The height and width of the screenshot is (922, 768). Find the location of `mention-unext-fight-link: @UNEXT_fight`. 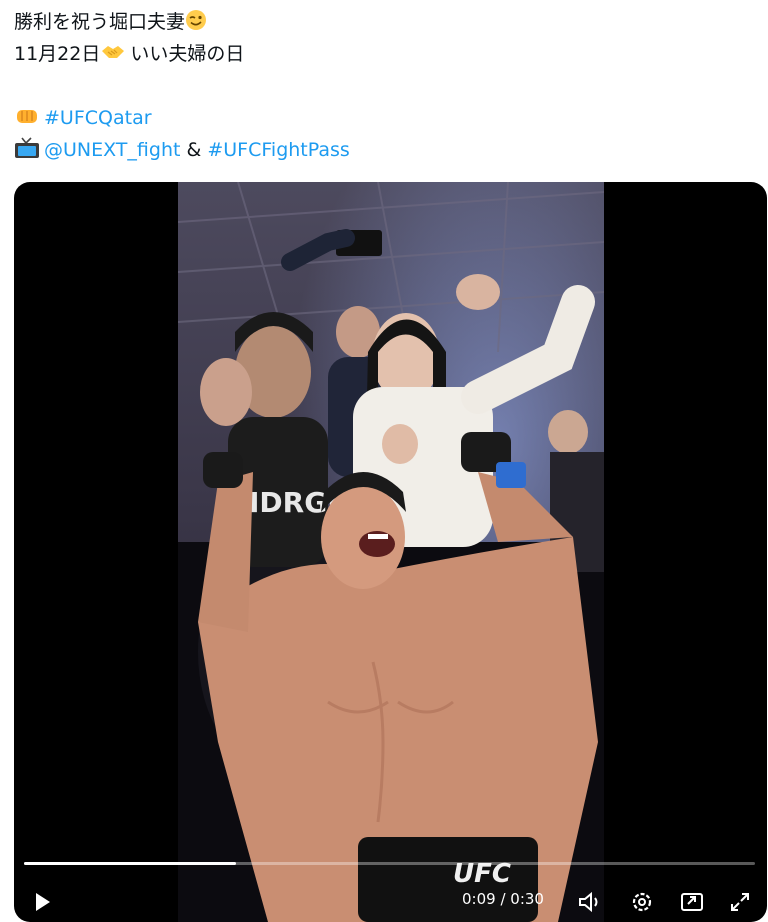

mention-unext-fight-link: @UNEXT_fight is located at coordinates (112, 150).